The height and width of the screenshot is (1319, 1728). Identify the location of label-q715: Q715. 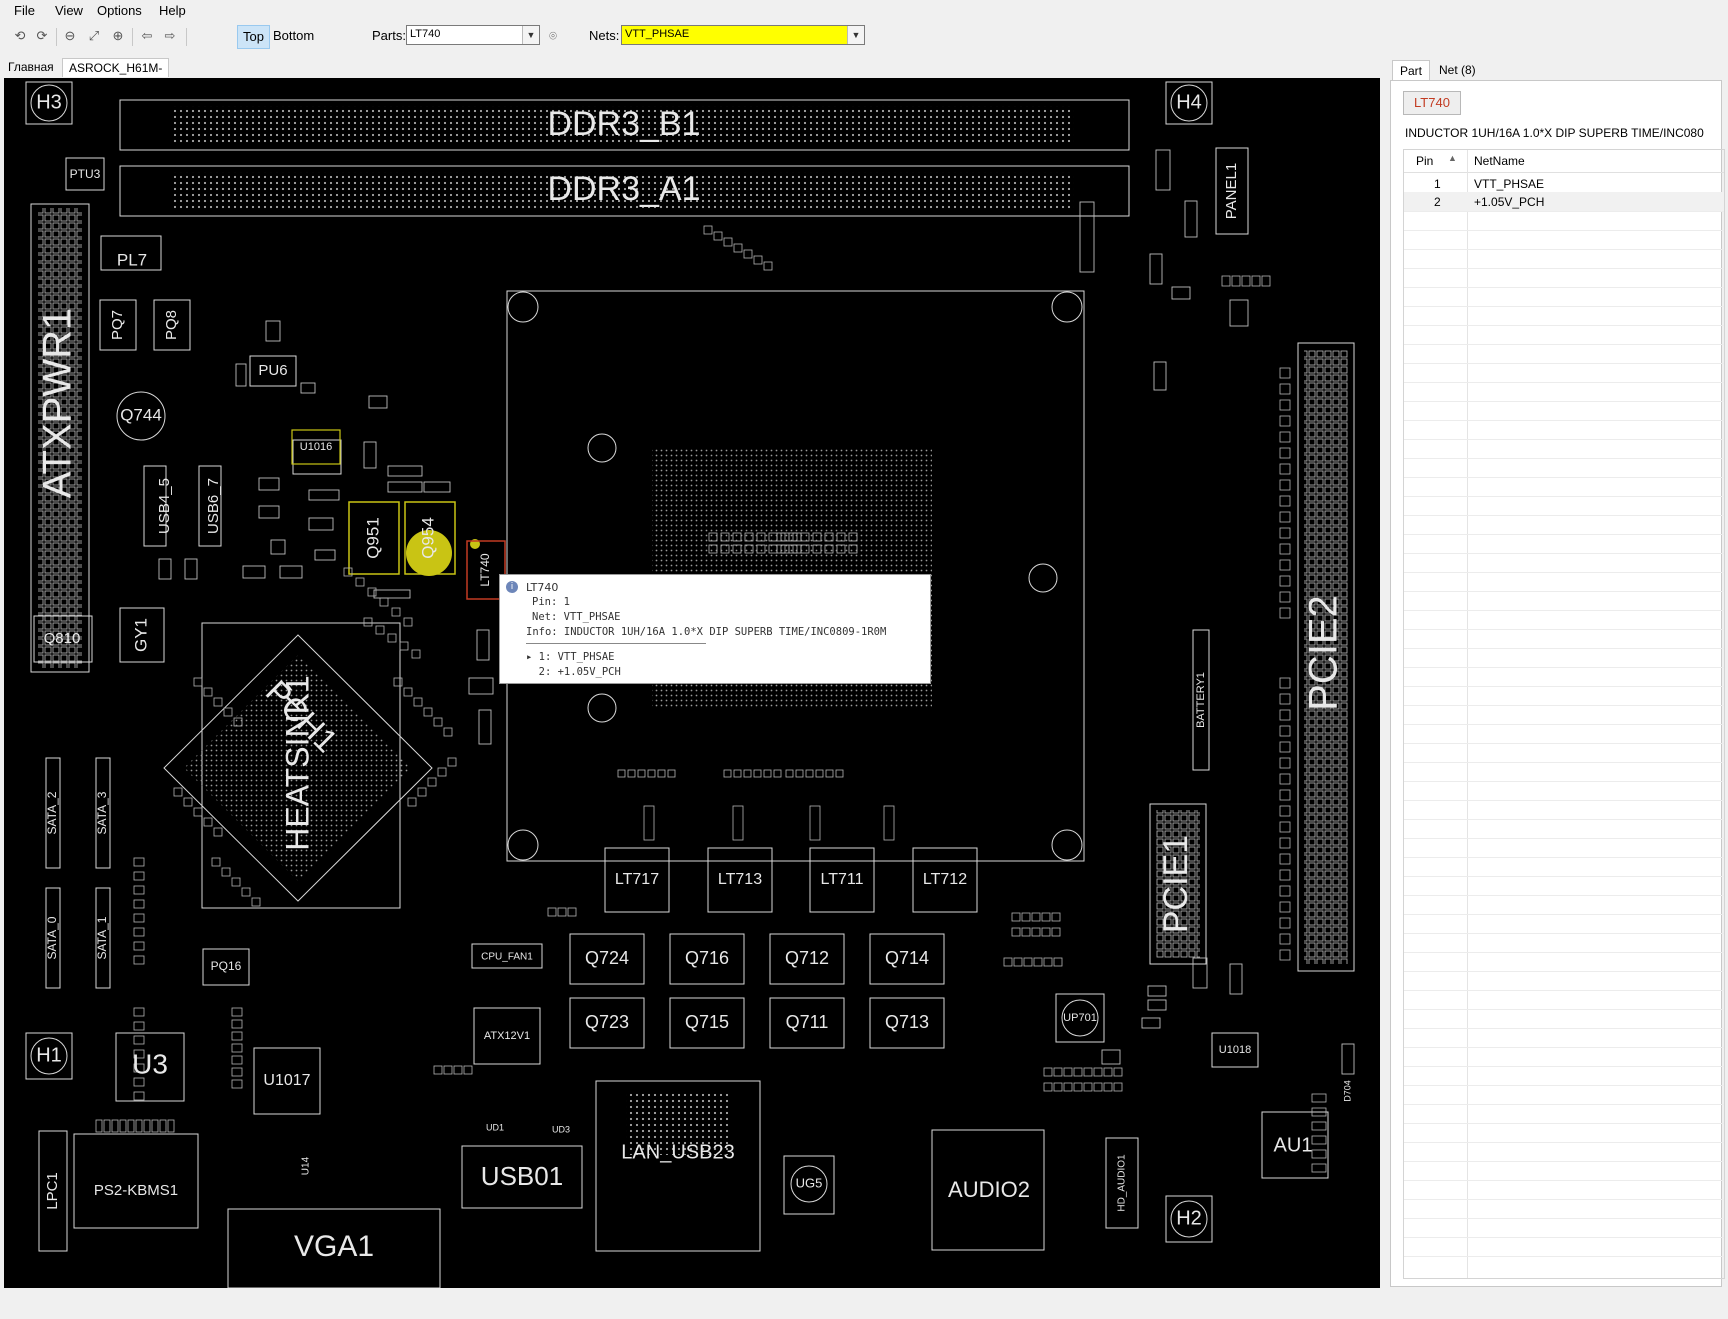
(707, 1022).